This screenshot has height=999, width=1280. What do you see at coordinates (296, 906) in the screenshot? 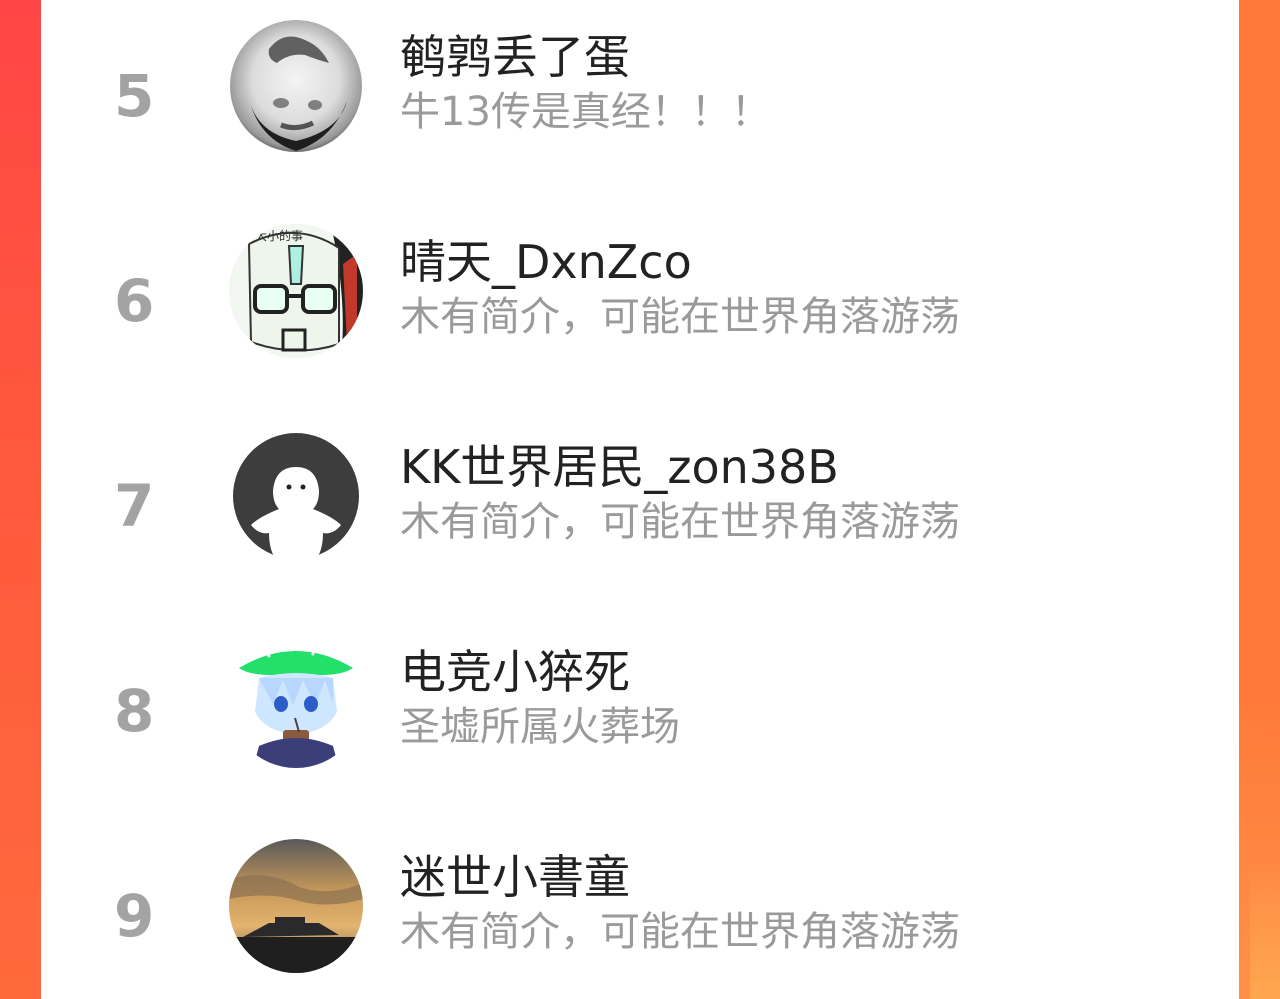
I see `sunset-landscape-avatar-icon` at bounding box center [296, 906].